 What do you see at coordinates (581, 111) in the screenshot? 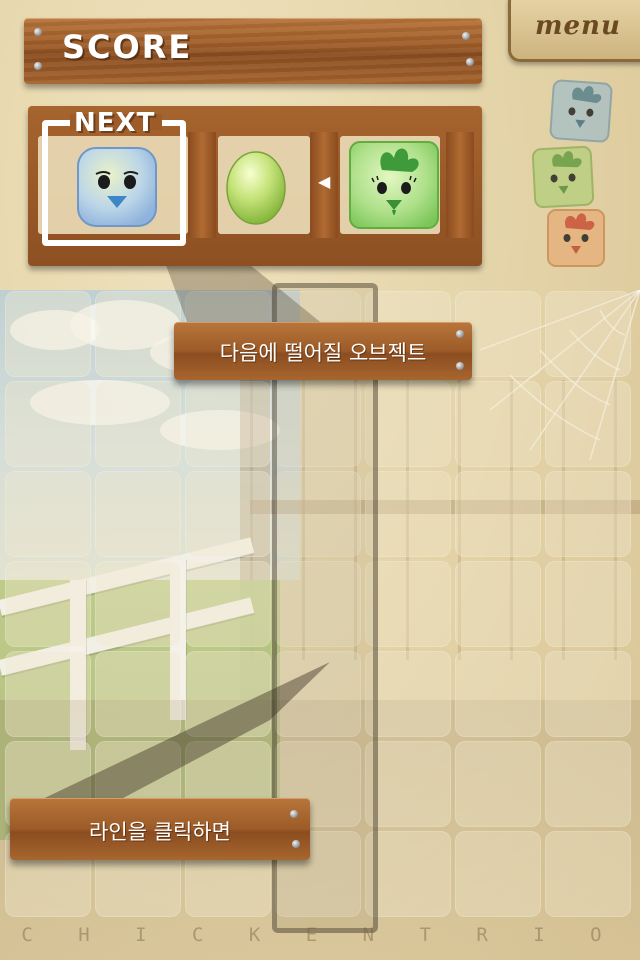
I see `blue-chicken-icon` at bounding box center [581, 111].